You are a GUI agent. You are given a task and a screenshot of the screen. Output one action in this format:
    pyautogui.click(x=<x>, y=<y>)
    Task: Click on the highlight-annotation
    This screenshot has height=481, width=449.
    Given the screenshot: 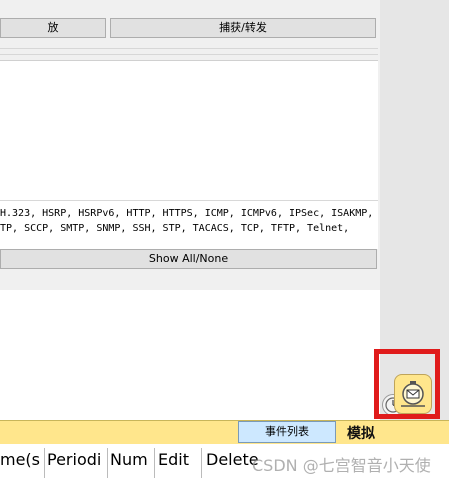 What is the action you would take?
    pyautogui.click(x=407, y=384)
    